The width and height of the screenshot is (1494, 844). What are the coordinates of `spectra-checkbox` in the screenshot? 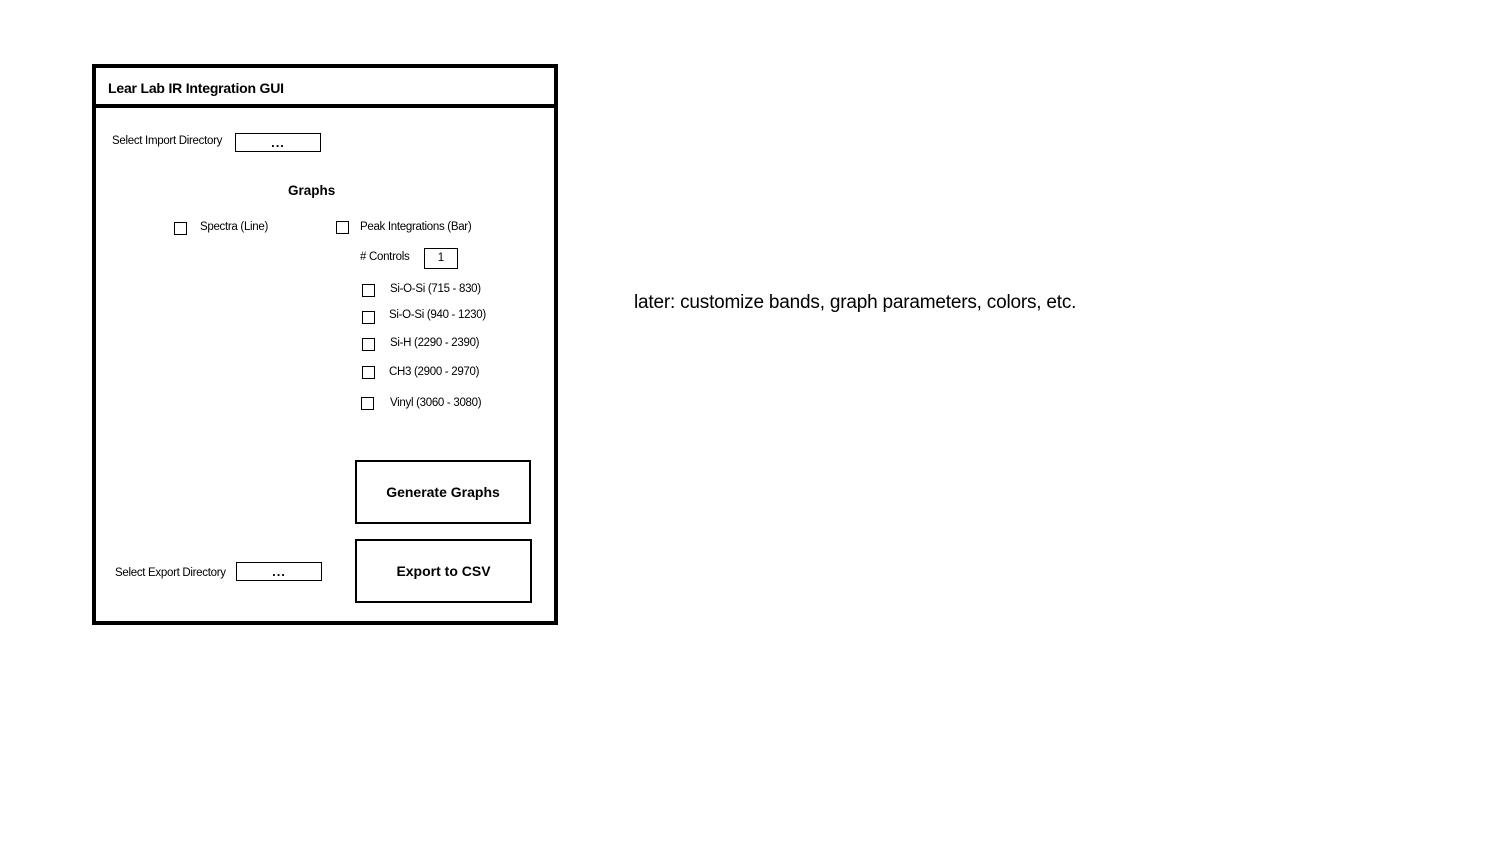 It's located at (180, 228).